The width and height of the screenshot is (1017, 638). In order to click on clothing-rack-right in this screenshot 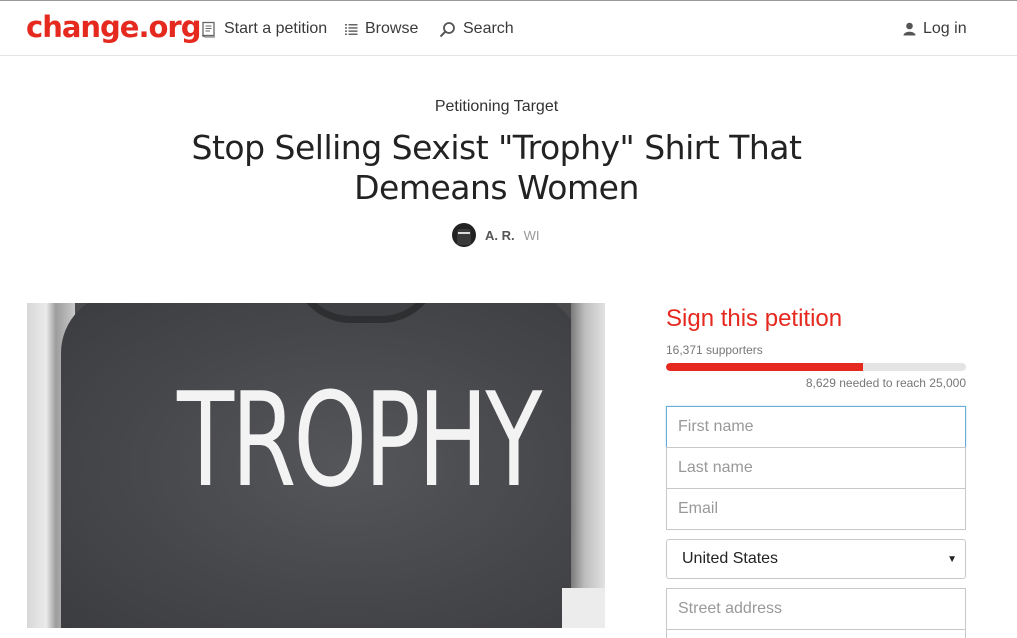, I will do `click(588, 465)`.